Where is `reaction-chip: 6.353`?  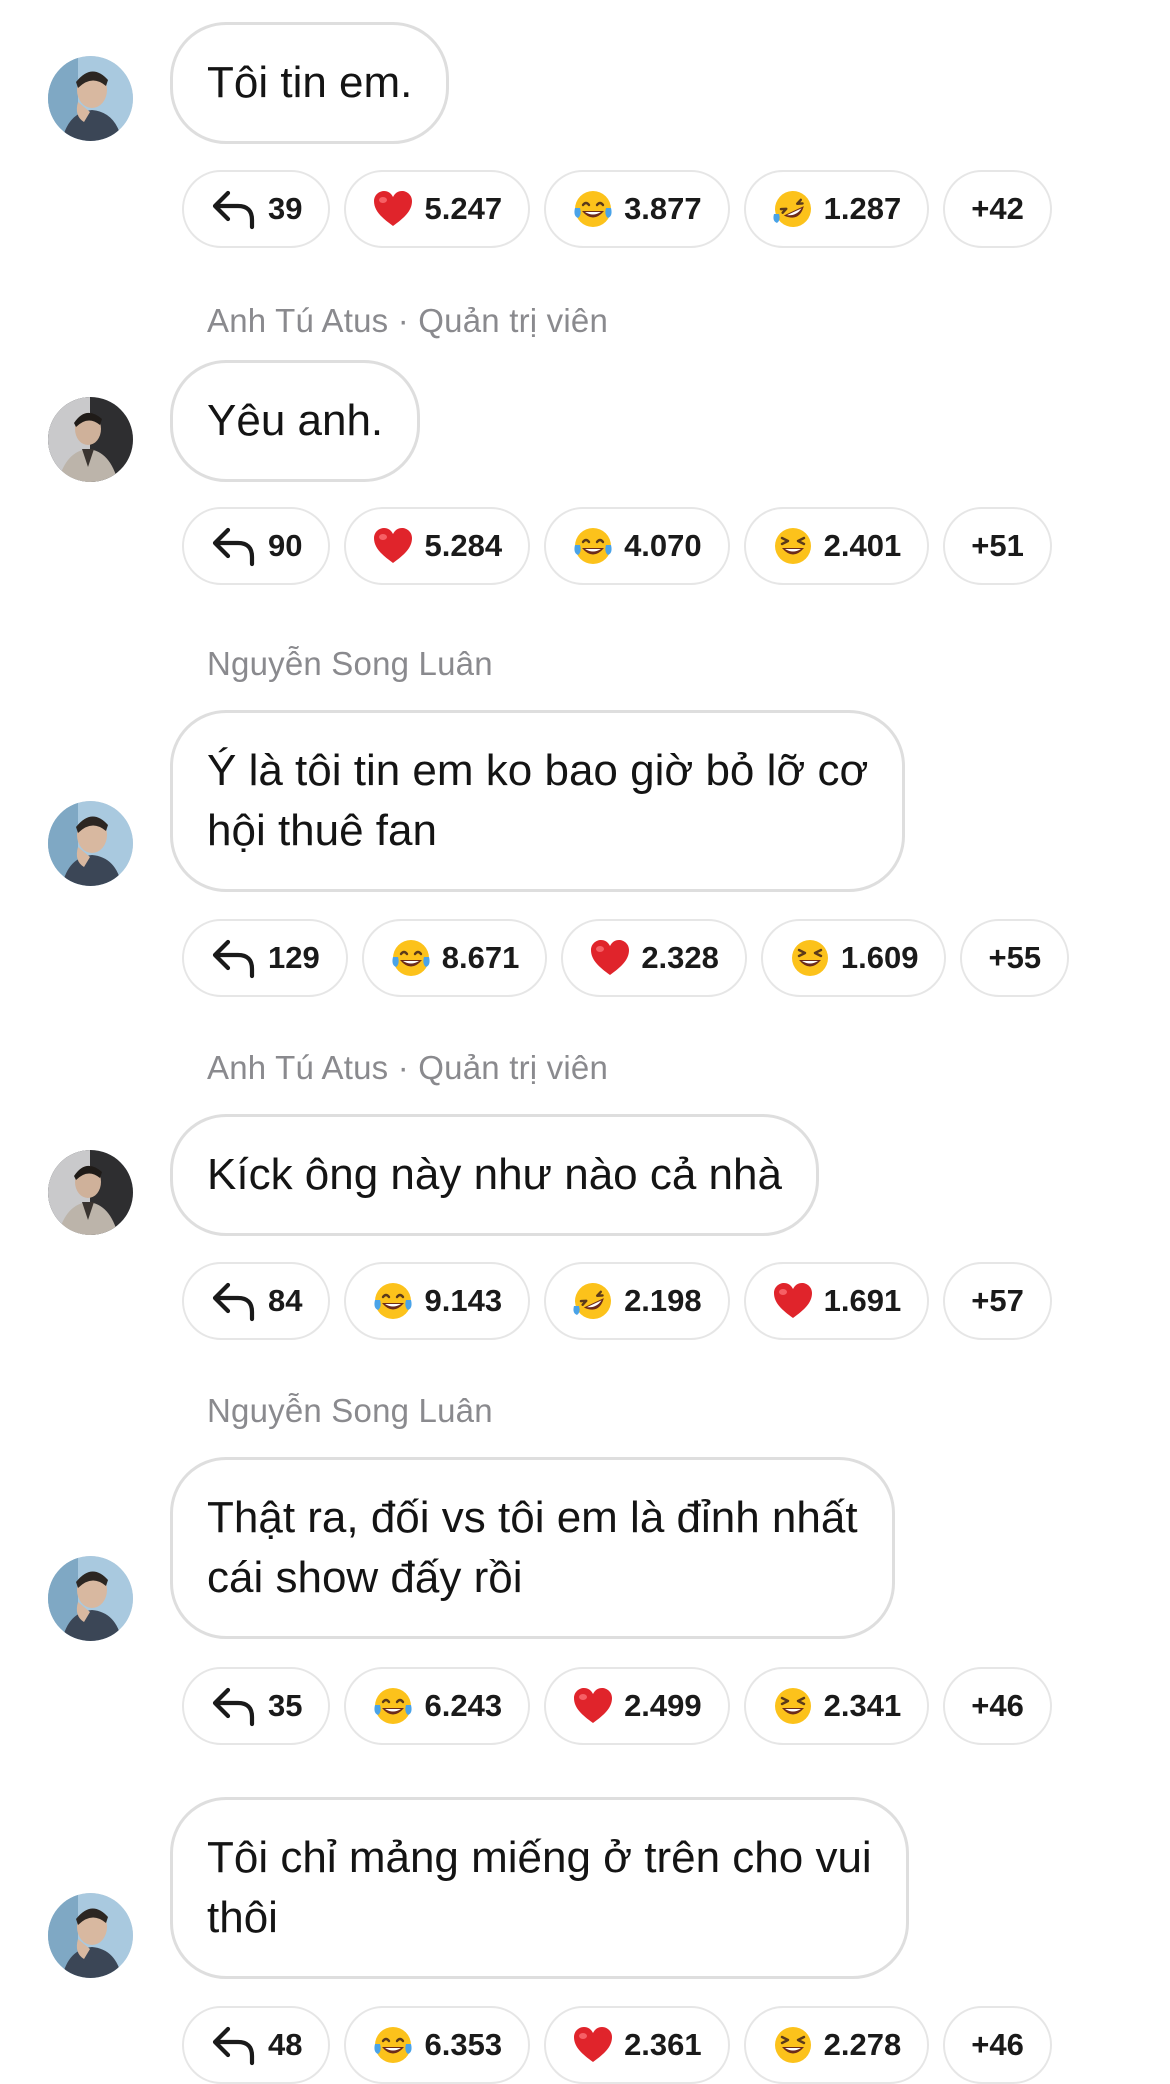 reaction-chip: 6.353 is located at coordinates (437, 2045).